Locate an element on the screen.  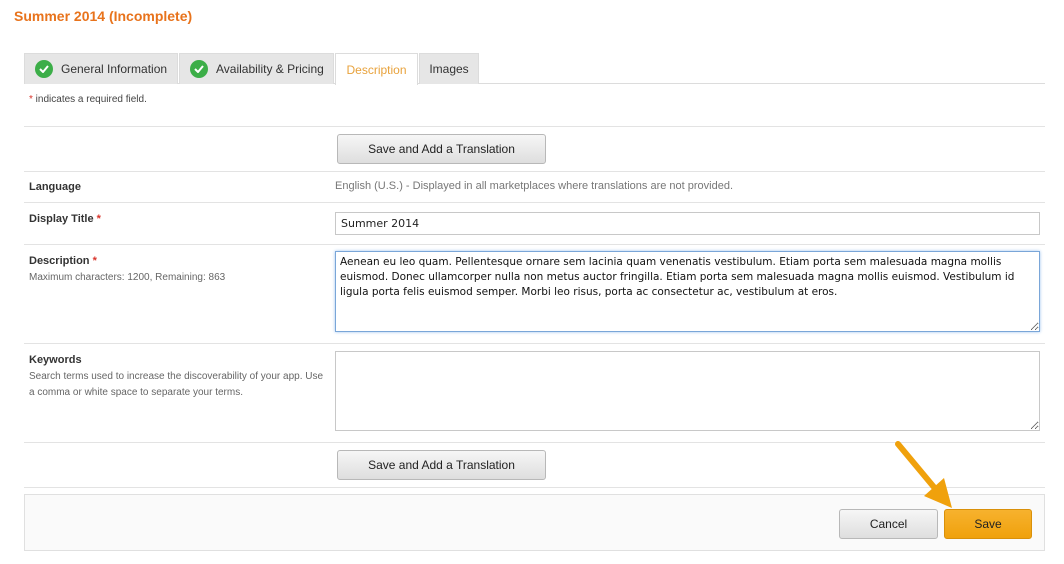
keywords-textarea is located at coordinates (687, 391).